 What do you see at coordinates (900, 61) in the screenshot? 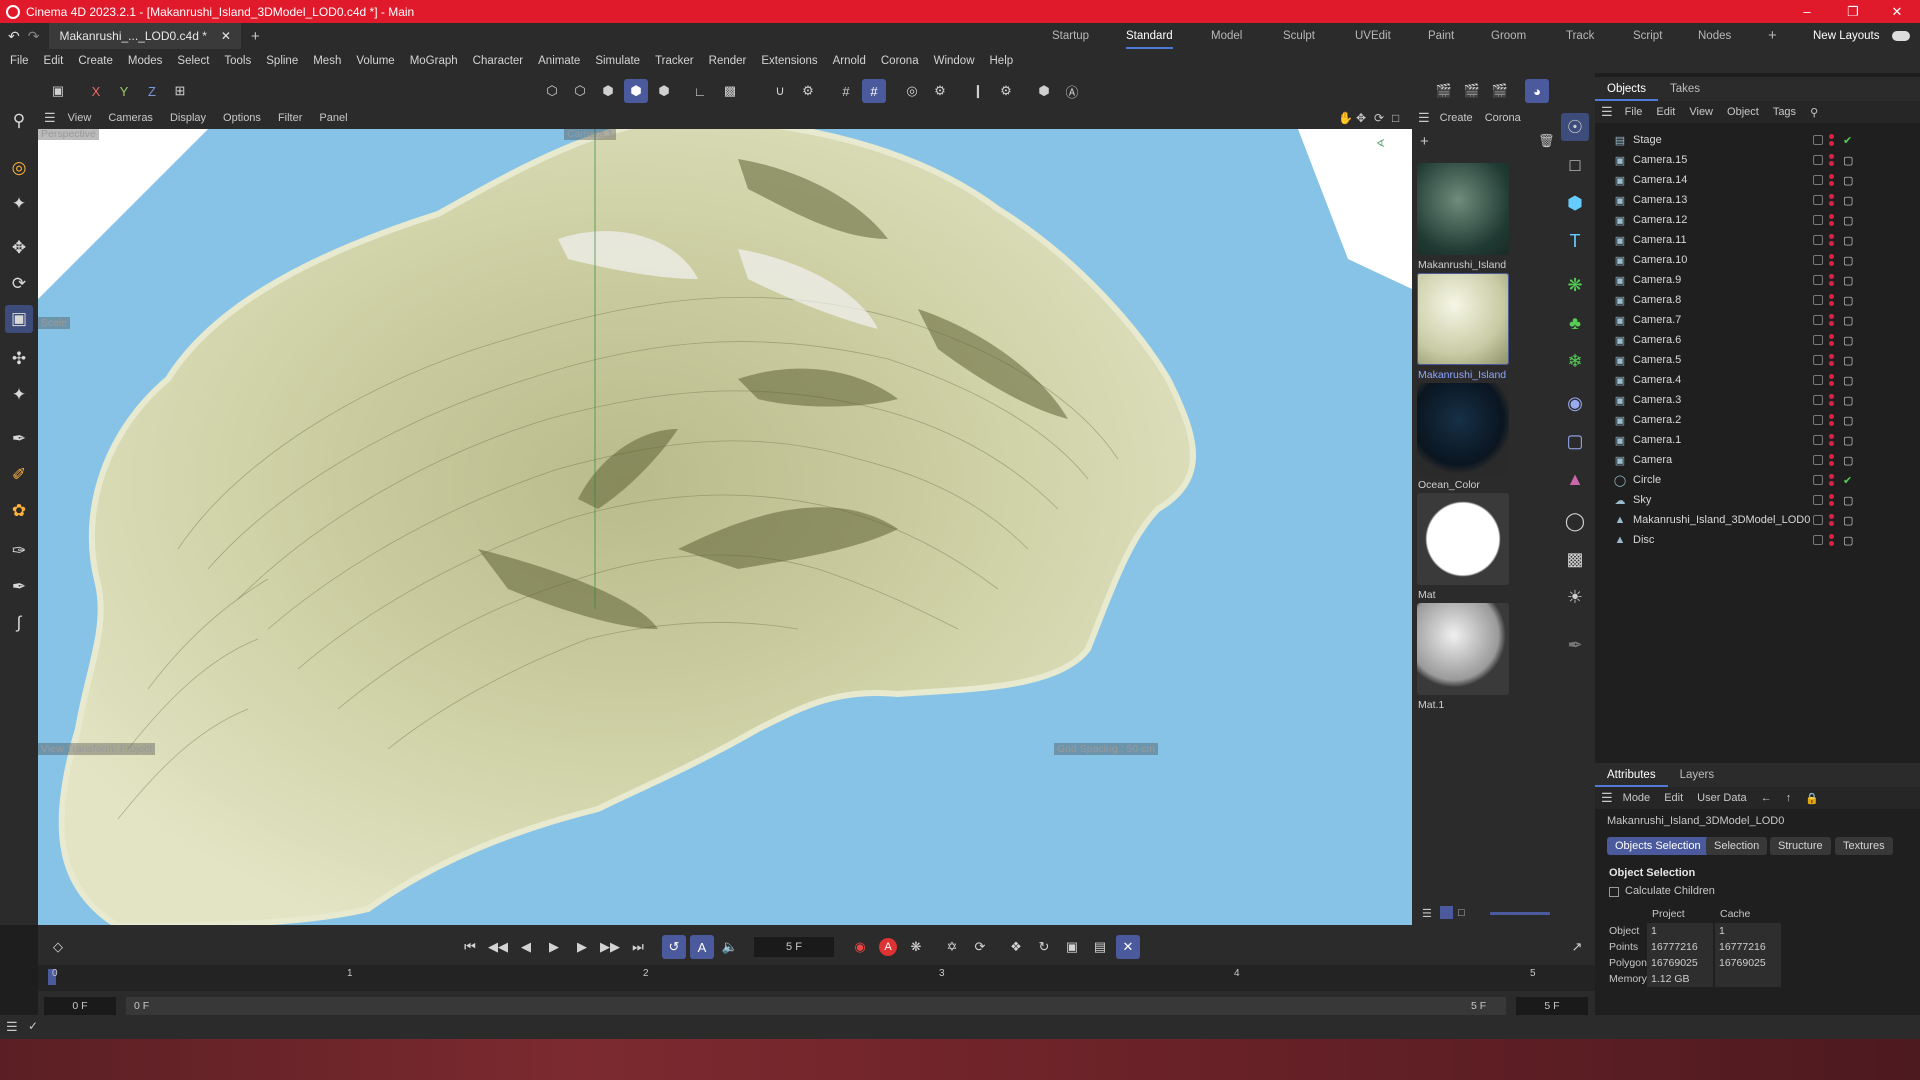
I see `menu-corona: Corona` at bounding box center [900, 61].